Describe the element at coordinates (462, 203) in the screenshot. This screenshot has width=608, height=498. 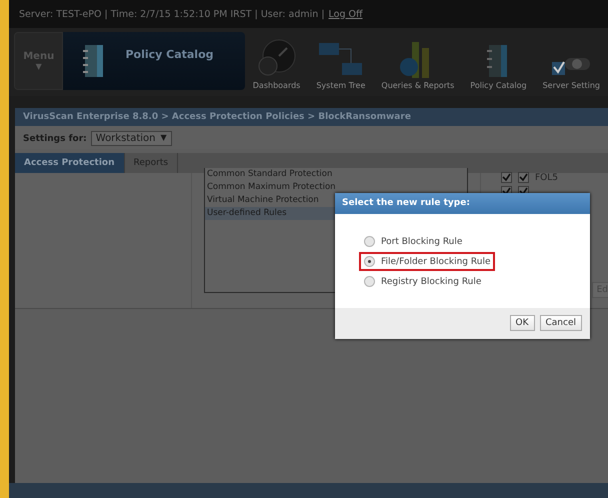
I see `dialog-title: Select the new rule type:` at that location.